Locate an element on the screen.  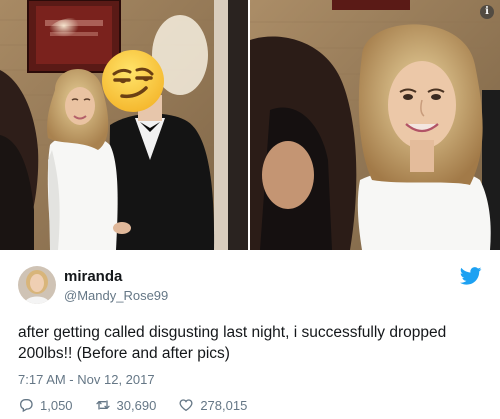
heart-icon is located at coordinates (186, 405).